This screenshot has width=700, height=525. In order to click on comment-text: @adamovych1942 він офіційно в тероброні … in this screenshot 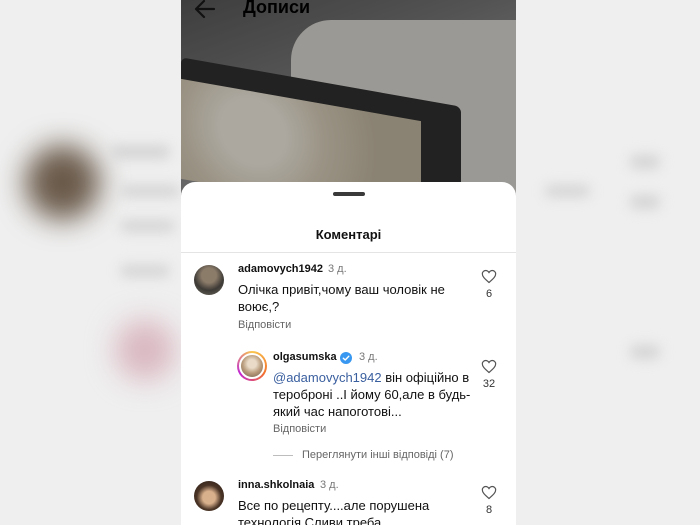, I will do `click(375, 394)`.